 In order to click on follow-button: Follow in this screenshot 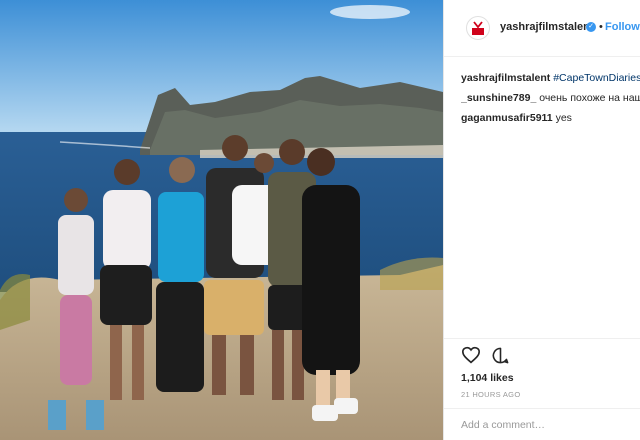, I will do `click(622, 27)`.